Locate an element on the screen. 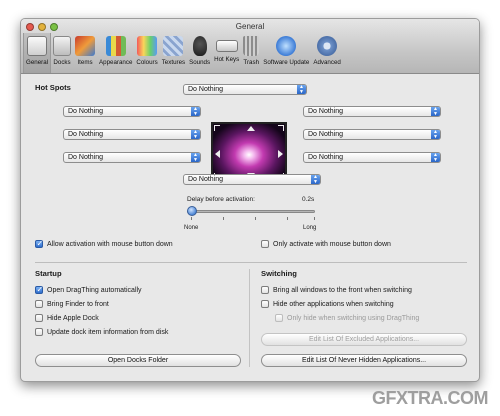 This screenshot has height=416, width=500. hide-other-apps-checkbox: Hide other applications when switching is located at coordinates (327, 304).